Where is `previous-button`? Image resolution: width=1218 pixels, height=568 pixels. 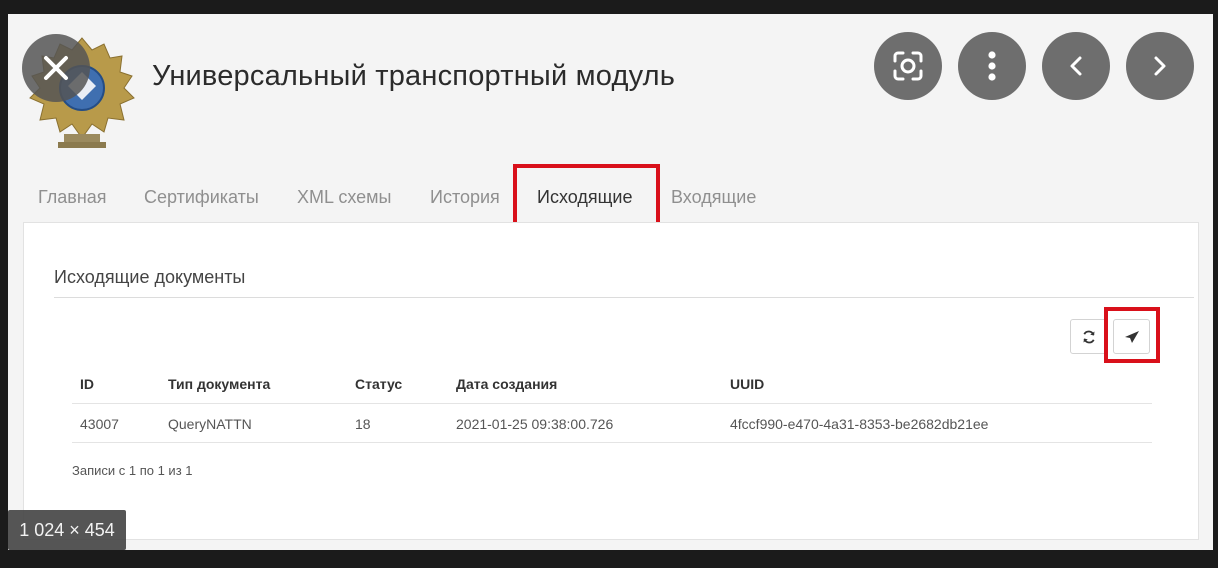 previous-button is located at coordinates (1076, 66).